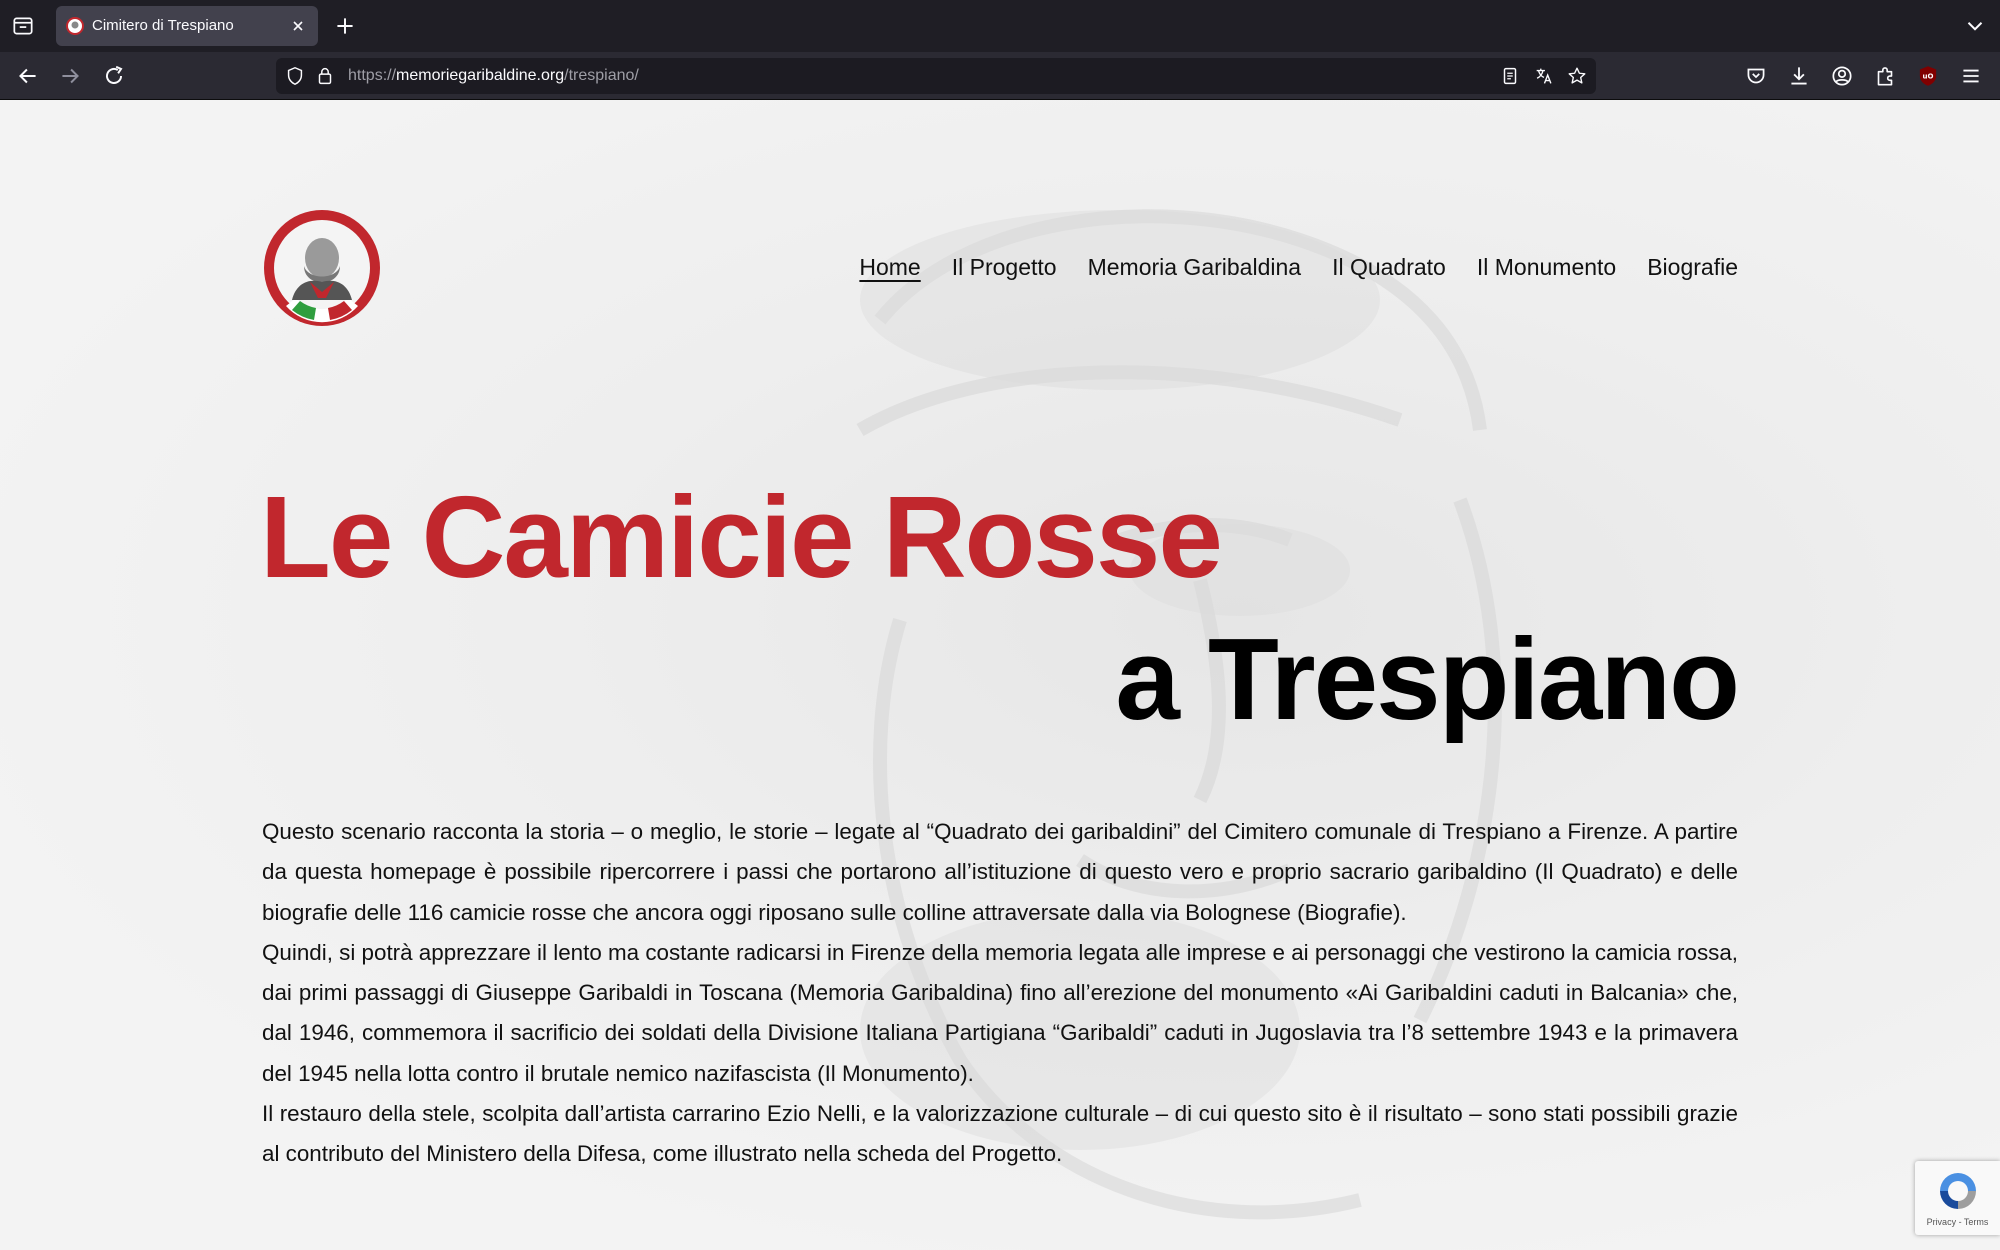  Describe the element at coordinates (889, 267) in the screenshot. I see `nav-link-home: Home` at that location.